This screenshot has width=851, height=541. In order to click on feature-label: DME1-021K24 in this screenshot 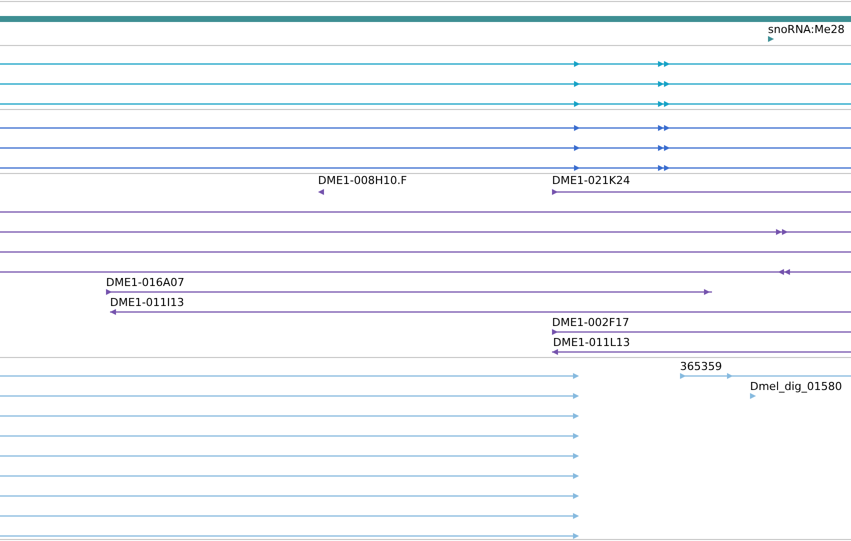, I will do `click(591, 181)`.